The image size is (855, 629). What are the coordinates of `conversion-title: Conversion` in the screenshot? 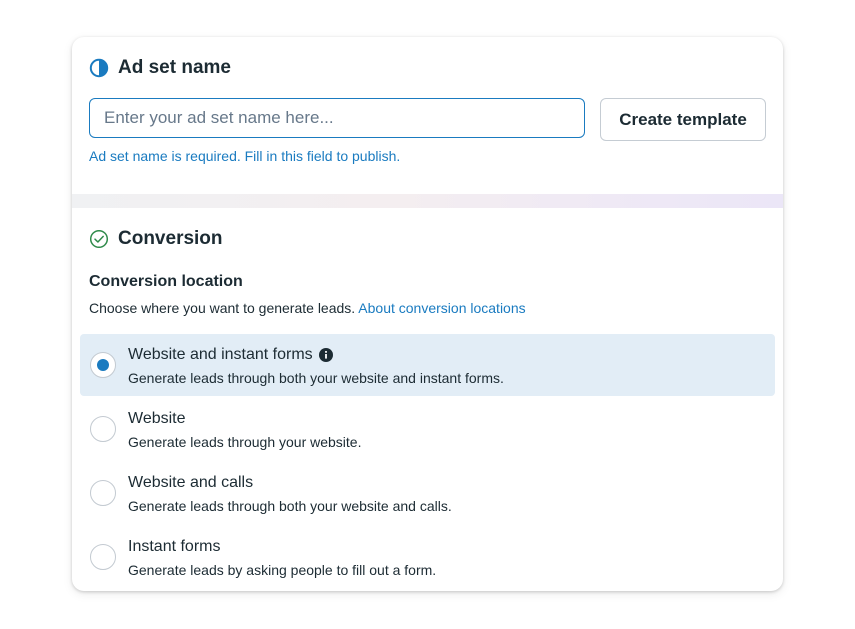 It's located at (170, 238).